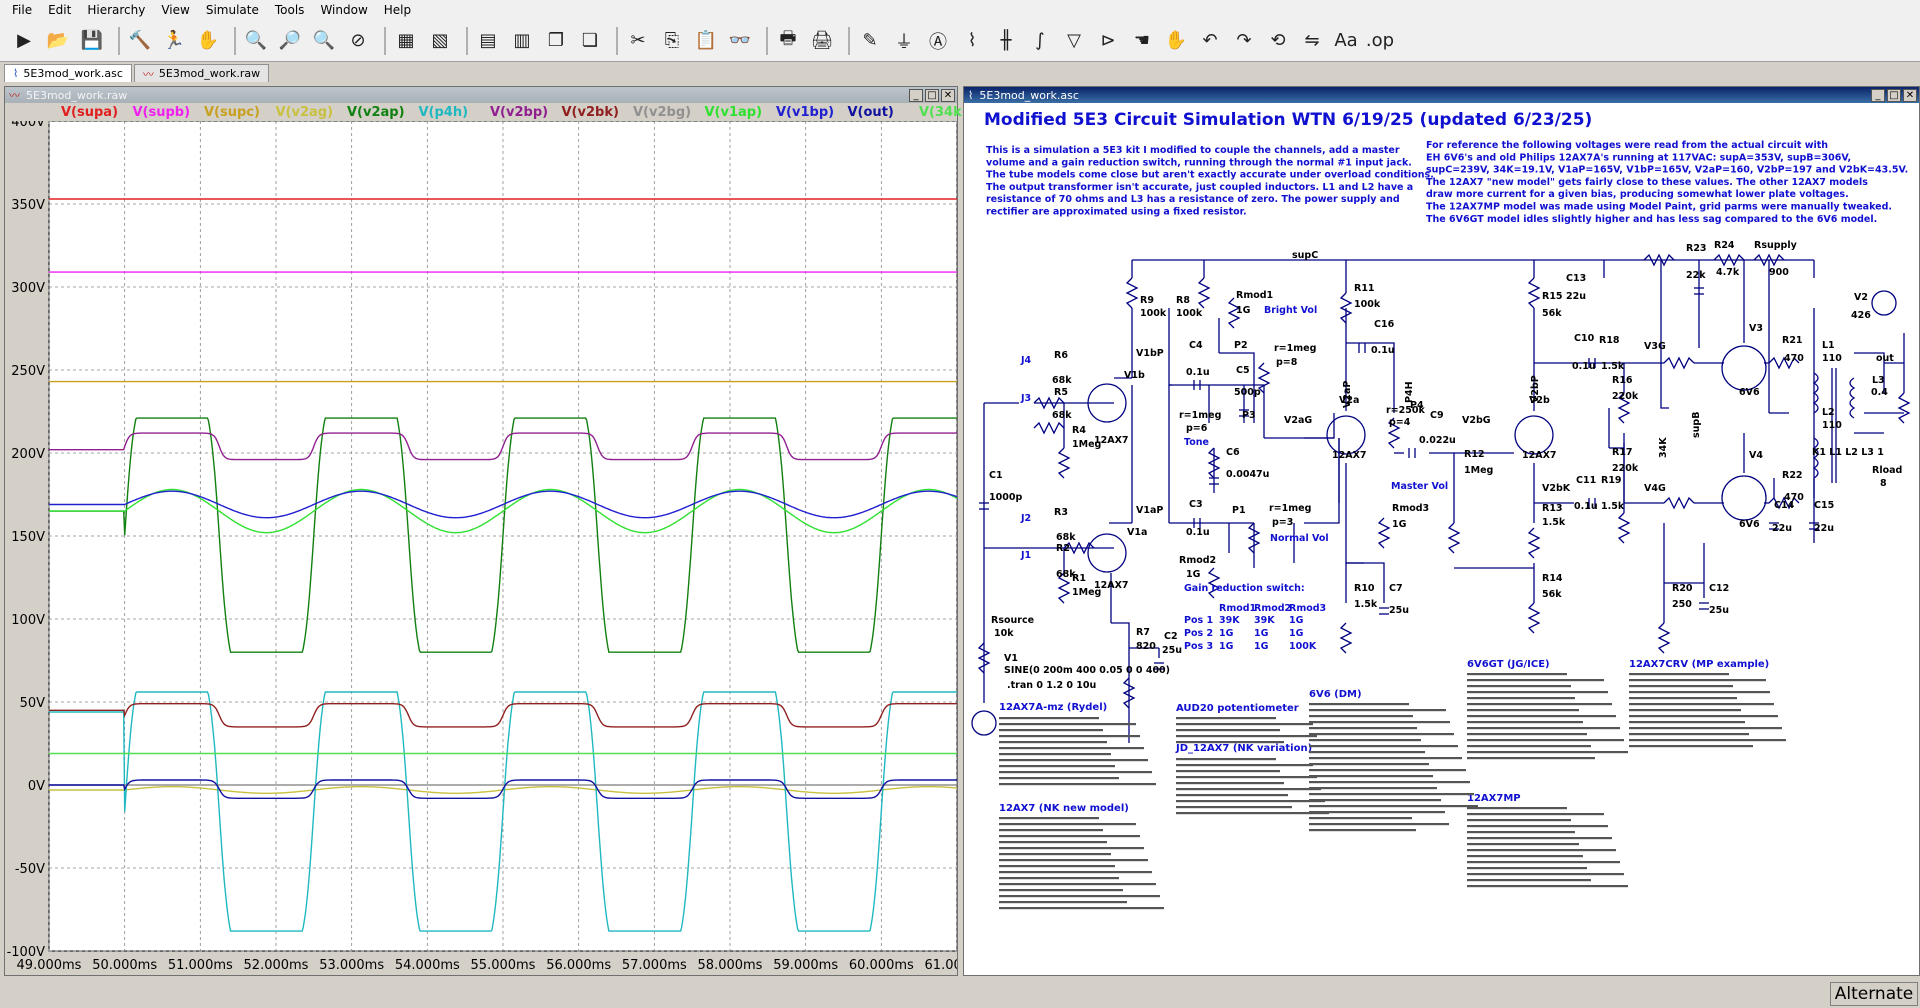  Describe the element at coordinates (1244, 588) in the screenshot. I see `label-gainswitch: Gain reduction switch:` at that location.